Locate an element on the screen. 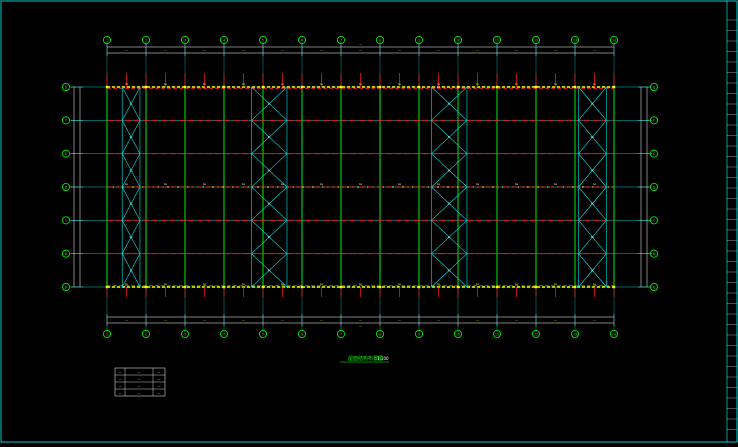 Image resolution: width=738 pixels, height=447 pixels. row-axis-label: E is located at coordinates (66, 154).